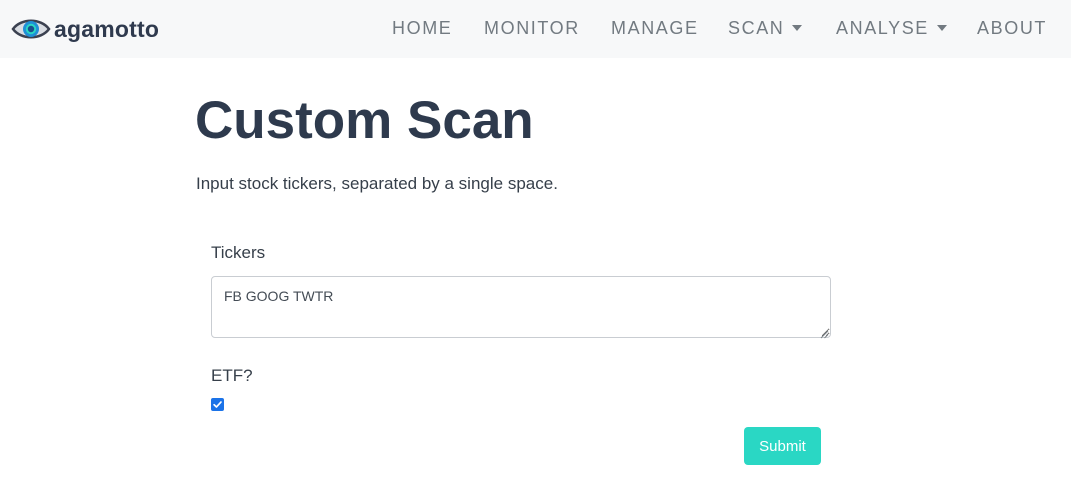  I want to click on nav-scan-label: SCAN, so click(756, 27).